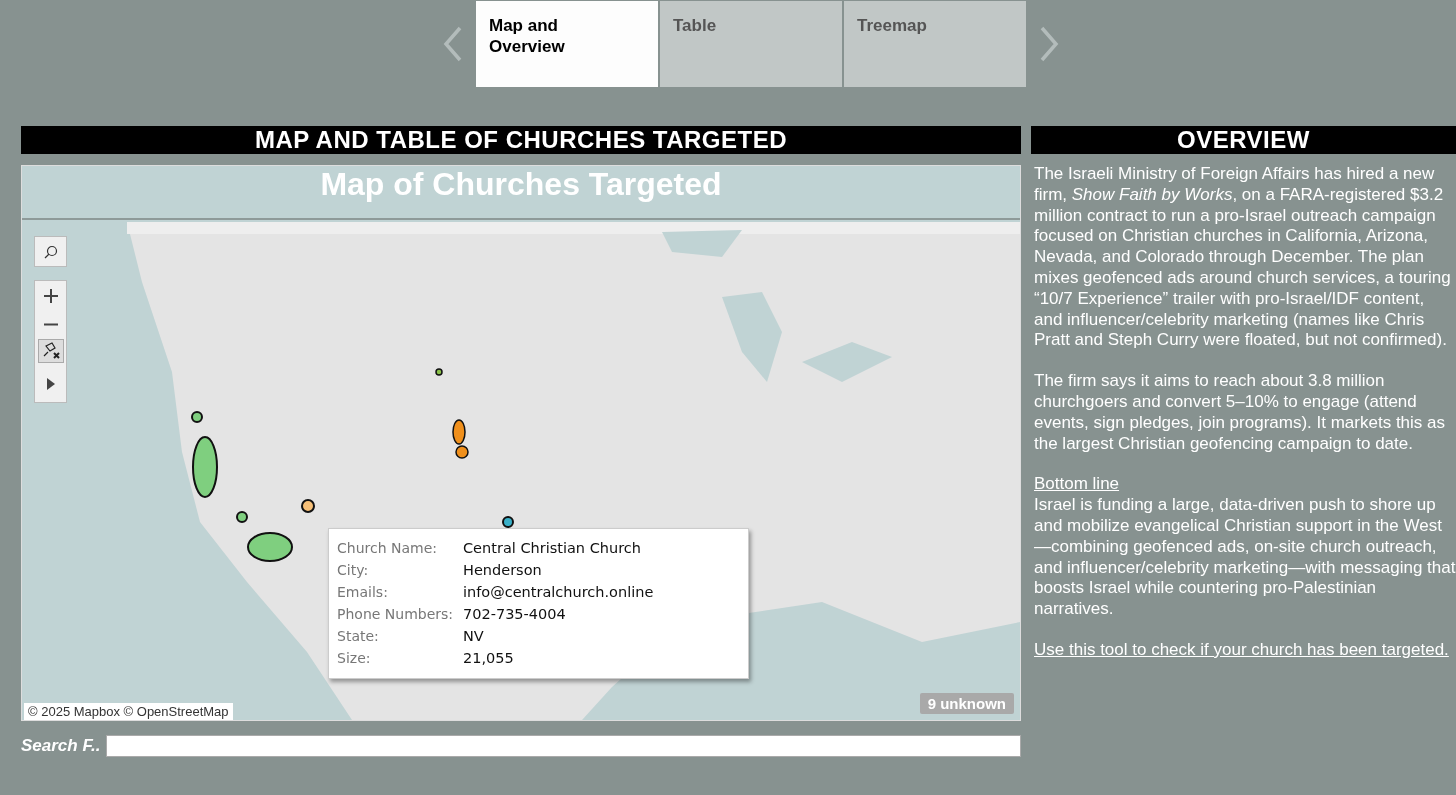 This screenshot has width=1456, height=795. What do you see at coordinates (128, 711) in the screenshot?
I see `attribution-text: © 2025 Mapbox © OpenStreetMap` at bounding box center [128, 711].